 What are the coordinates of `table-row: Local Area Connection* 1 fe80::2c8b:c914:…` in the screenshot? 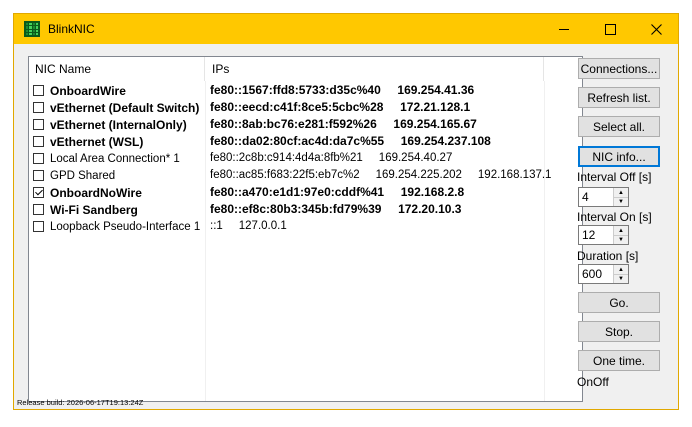 It's located at (305, 158).